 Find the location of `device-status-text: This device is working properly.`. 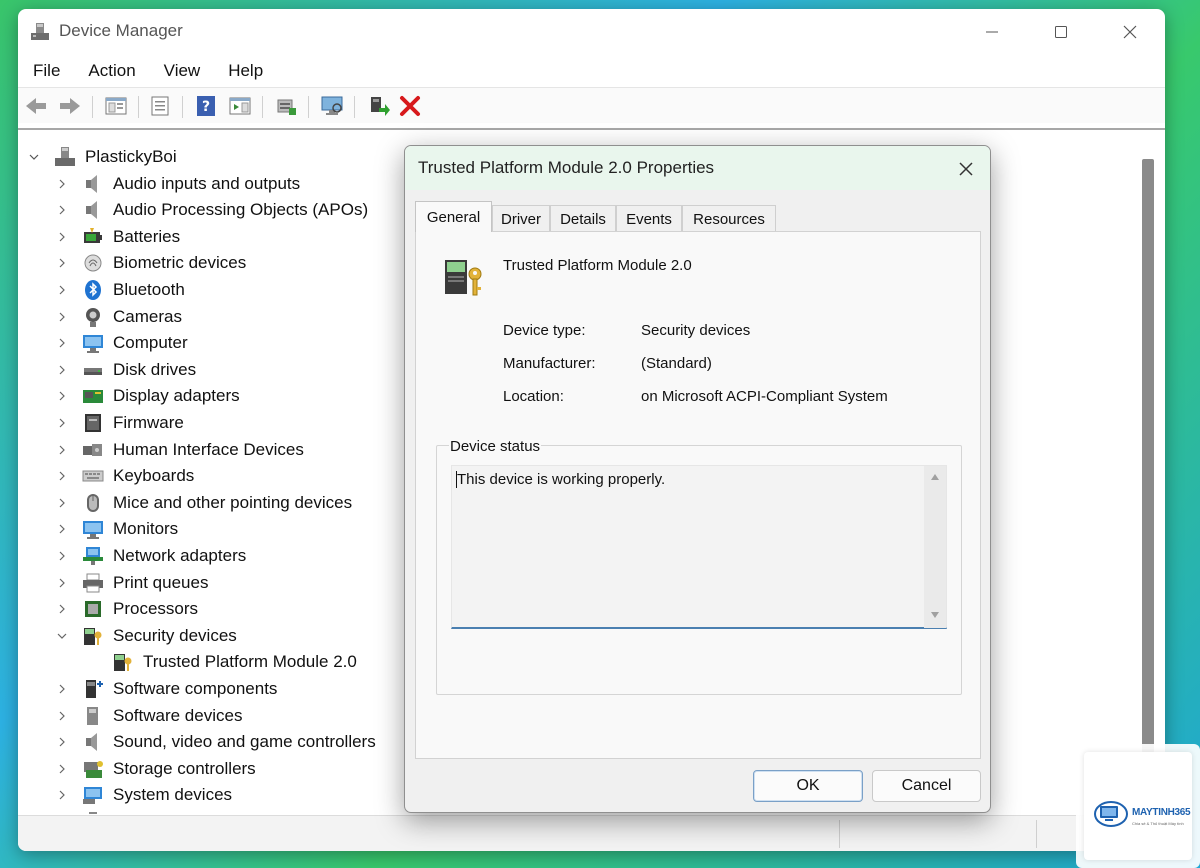

device-status-text: This device is working properly. is located at coordinates (561, 479).